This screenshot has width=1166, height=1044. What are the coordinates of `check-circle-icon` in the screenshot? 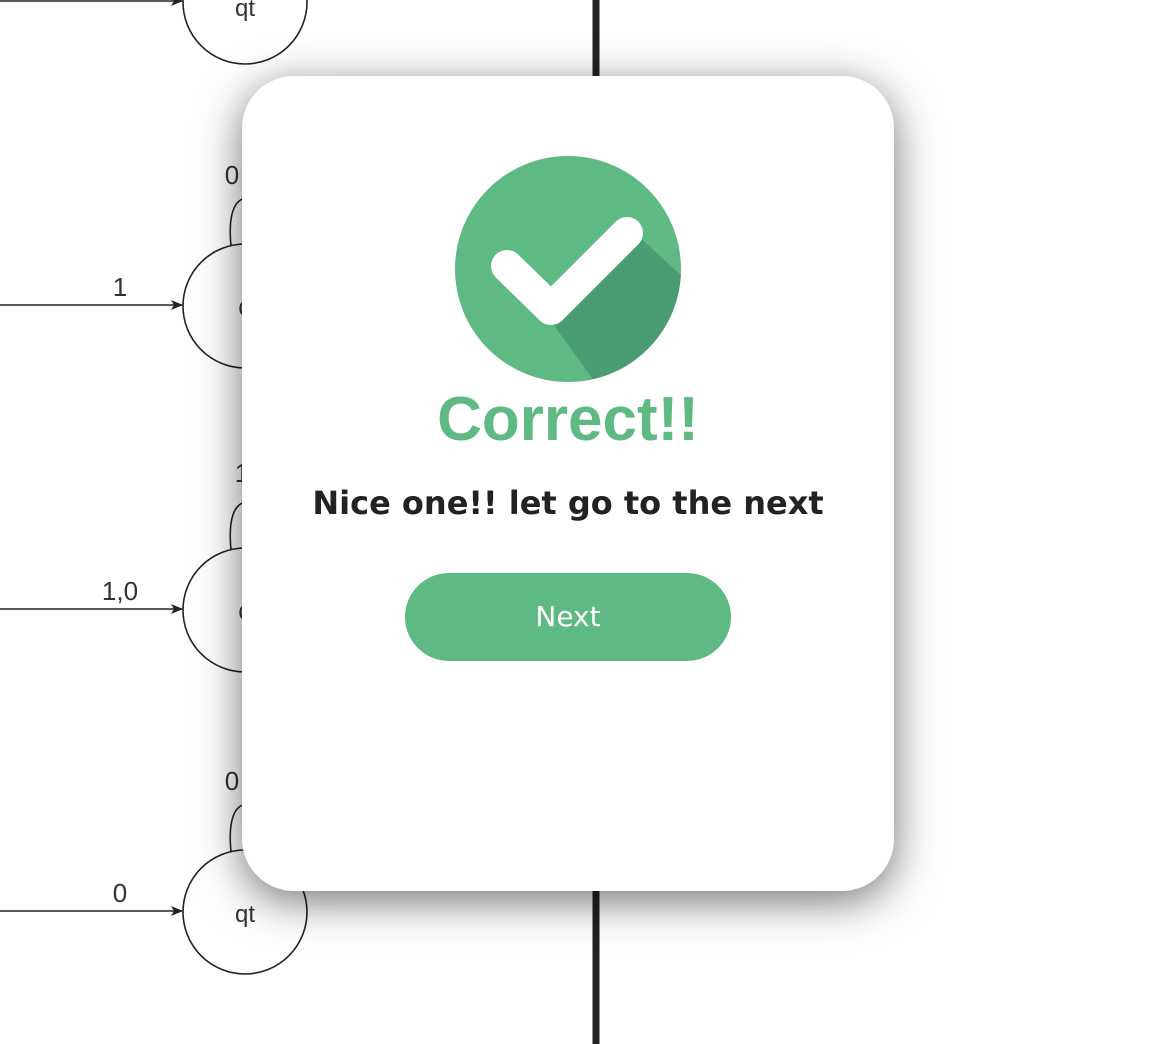 It's located at (568, 269).